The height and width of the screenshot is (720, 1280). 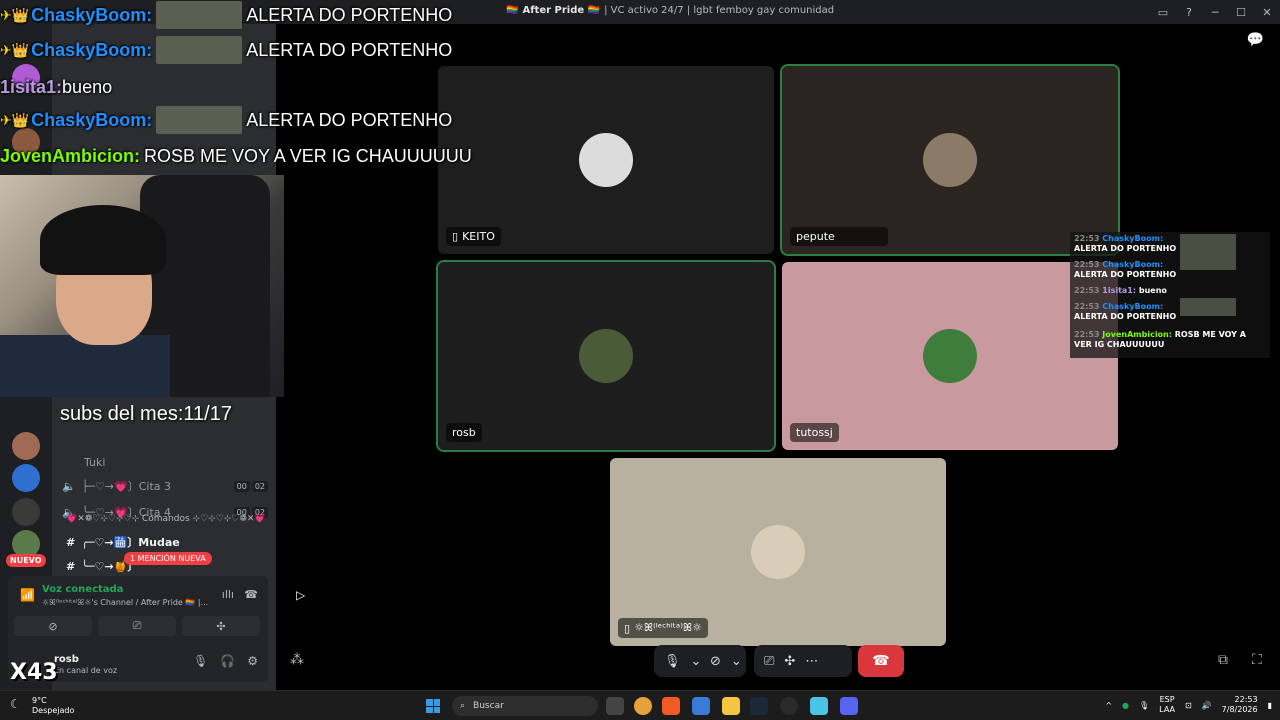 I want to click on mini-chat-user: ChaskyBoom:, so click(x=1133, y=264).